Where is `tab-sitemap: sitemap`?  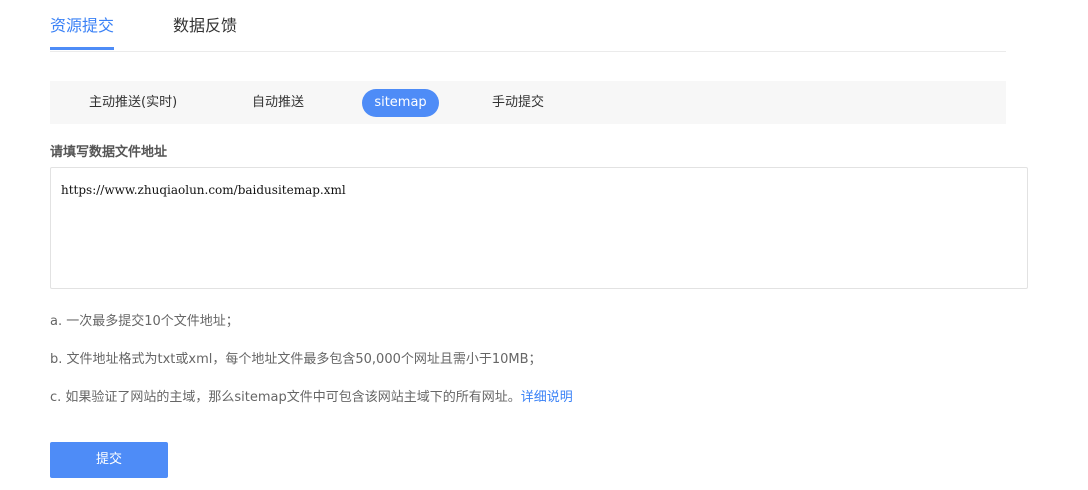
tab-sitemap: sitemap is located at coordinates (400, 103).